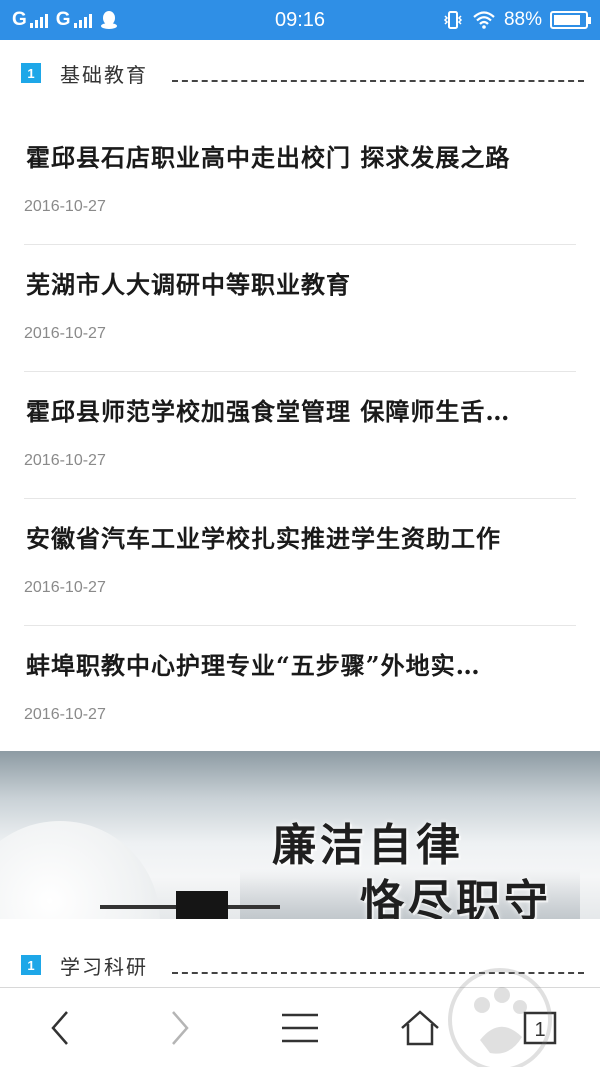 This screenshot has height=1068, width=600. I want to click on wifi-icon, so click(484, 20).